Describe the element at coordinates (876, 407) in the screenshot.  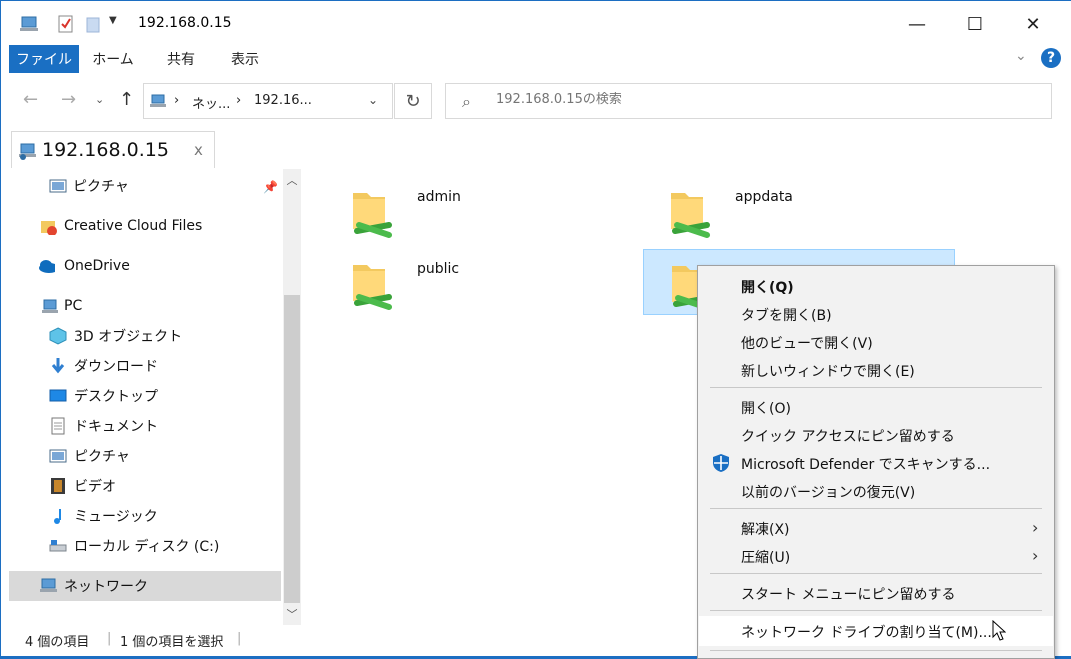
I see `menu-item-open-o: 開く(O)` at that location.